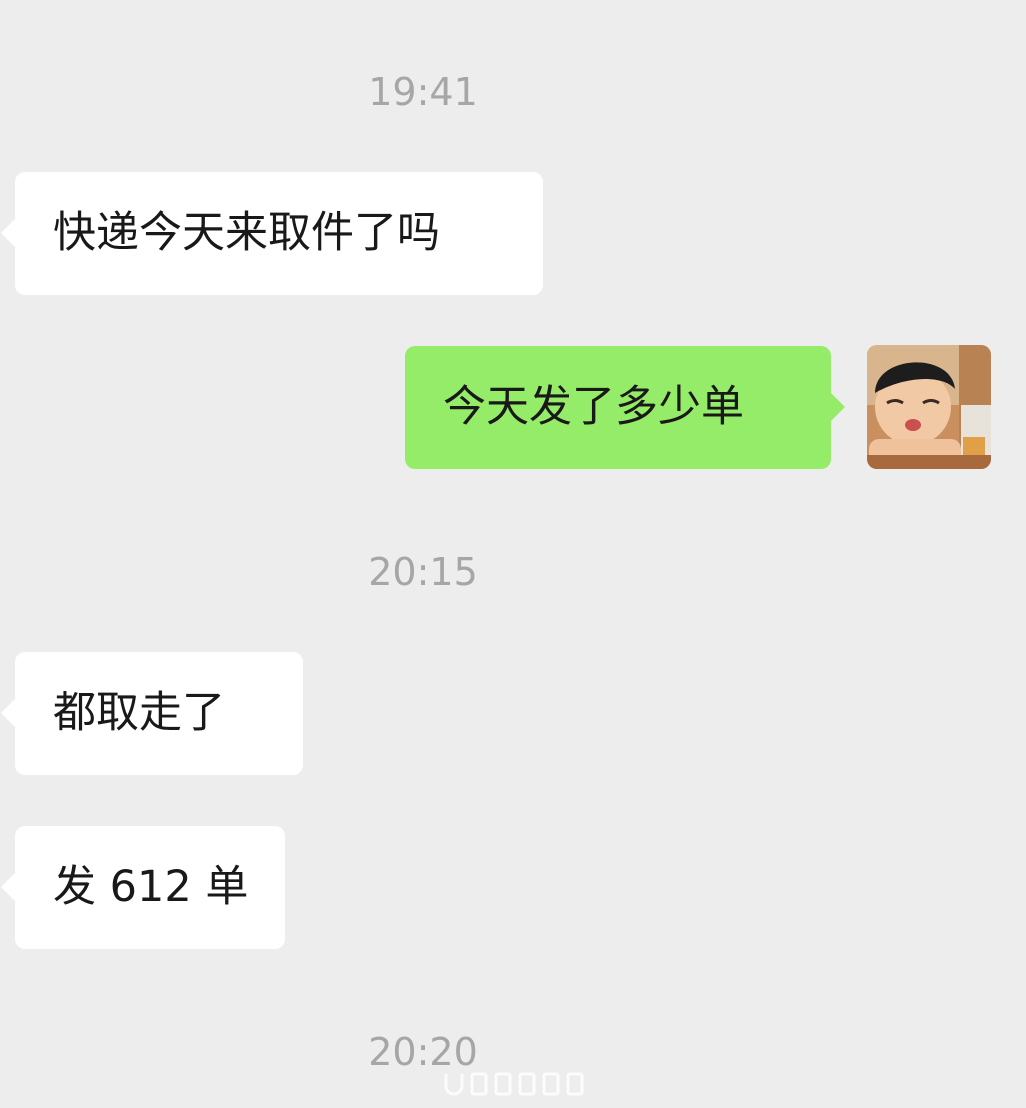  What do you see at coordinates (423, 1052) in the screenshot?
I see `timestamp: 20:20` at bounding box center [423, 1052].